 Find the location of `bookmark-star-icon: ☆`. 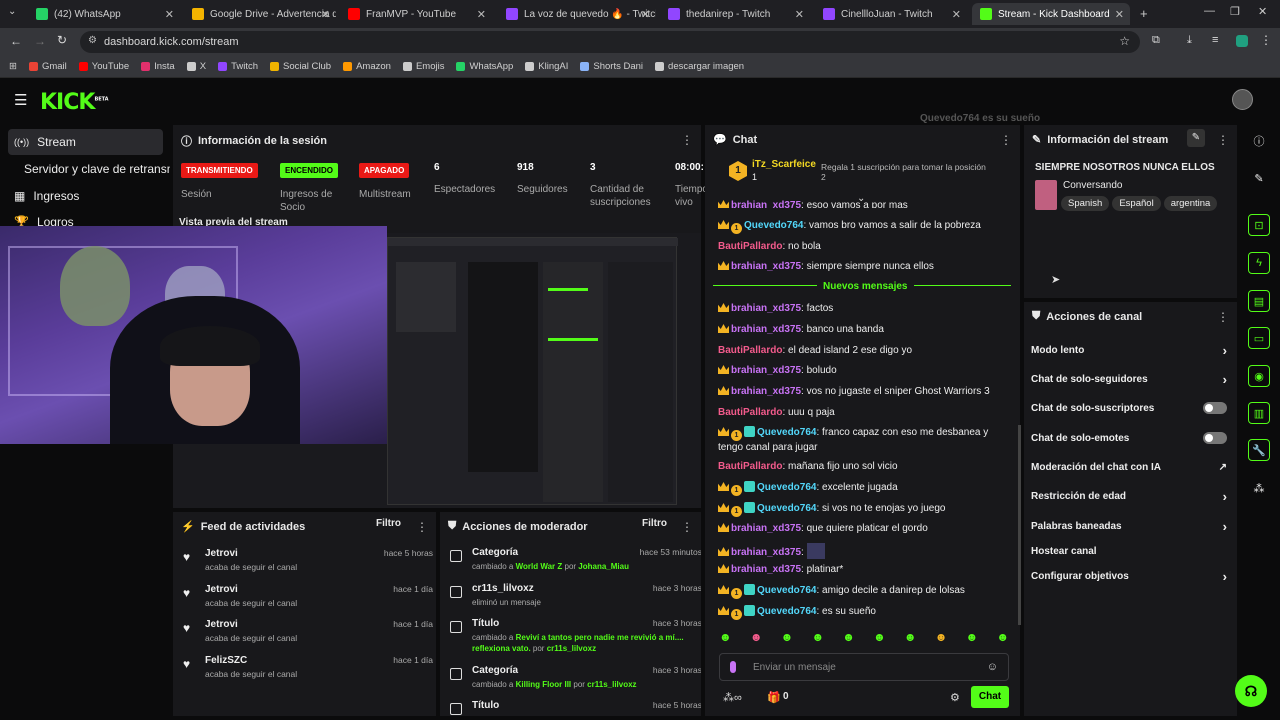

bookmark-star-icon: ☆ is located at coordinates (1124, 41).